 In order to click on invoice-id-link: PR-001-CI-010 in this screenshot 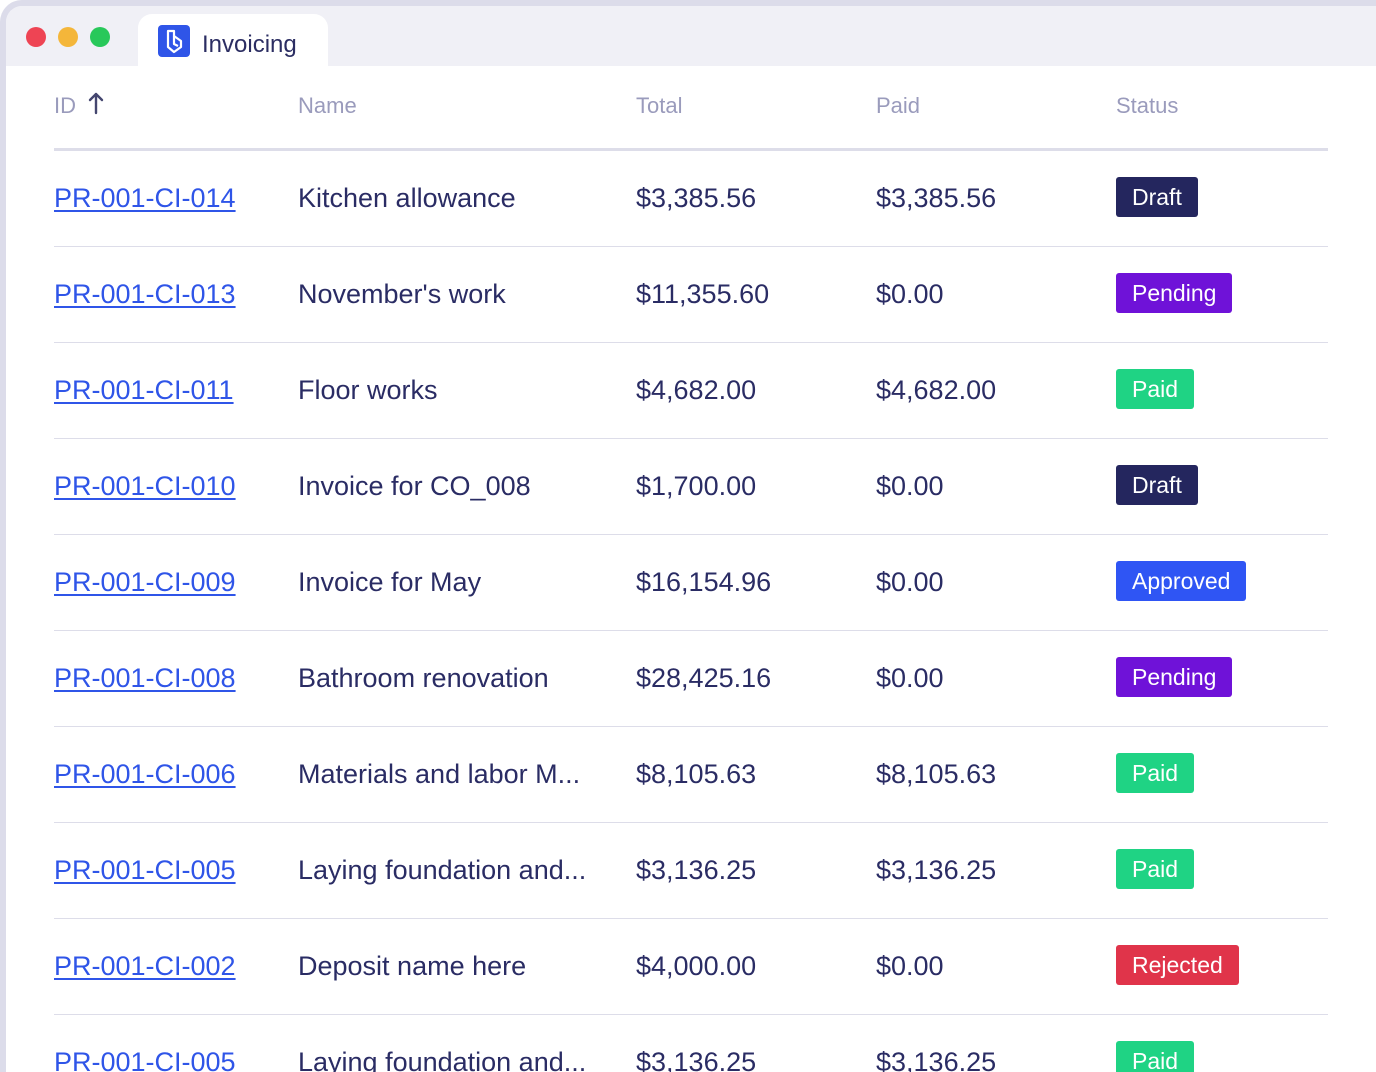, I will do `click(145, 486)`.